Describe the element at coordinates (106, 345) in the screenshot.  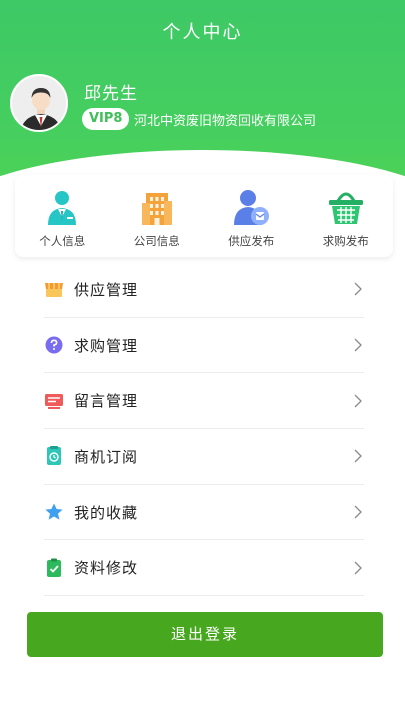
I see `menu-item-label: 求购管理` at that location.